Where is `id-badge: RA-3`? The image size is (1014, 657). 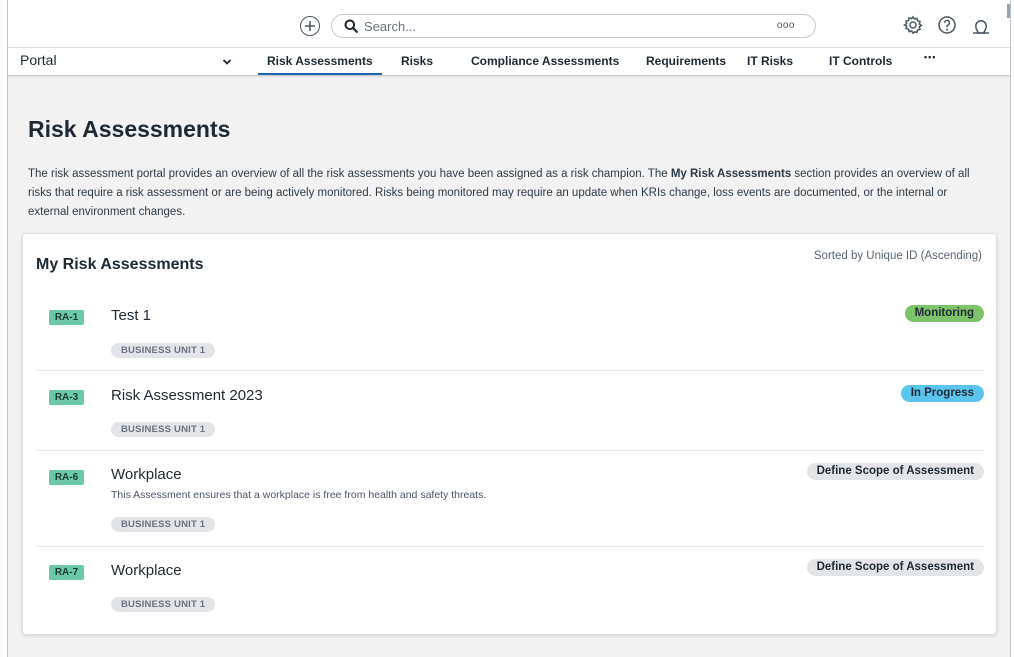 id-badge: RA-3 is located at coordinates (66, 397).